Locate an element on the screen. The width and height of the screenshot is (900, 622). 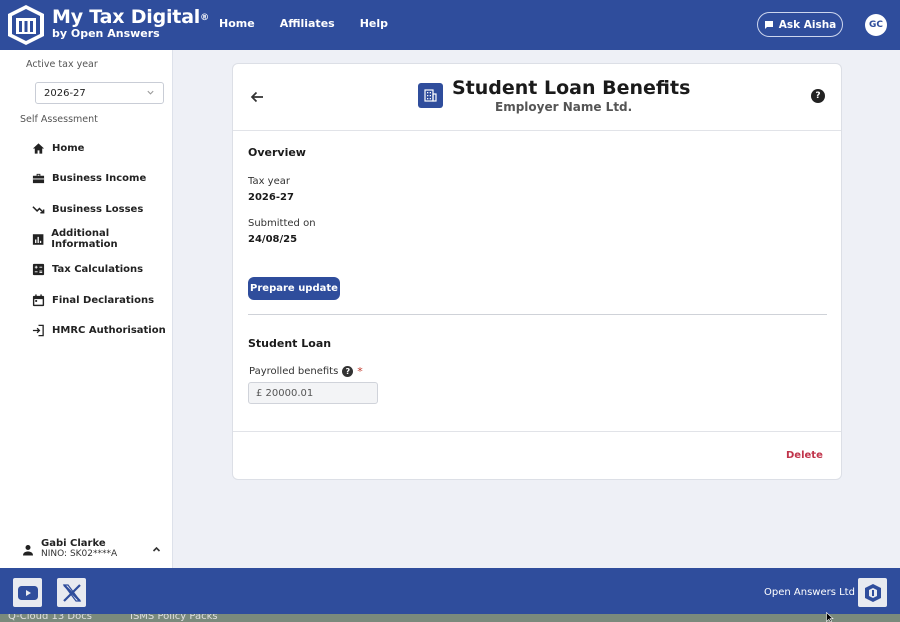
section-divider is located at coordinates (537, 314).